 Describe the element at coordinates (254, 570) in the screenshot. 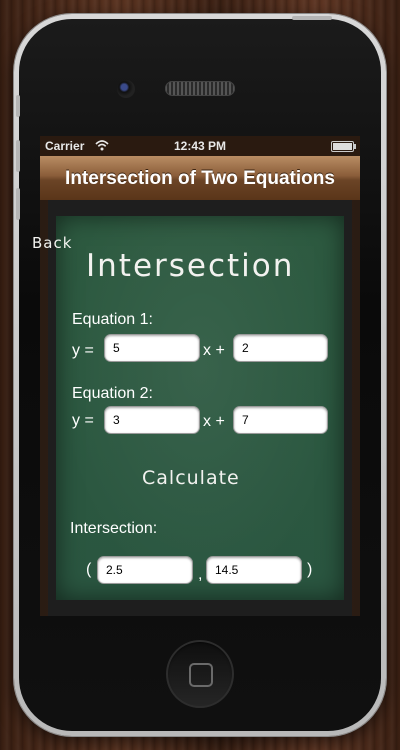

I see `intersection-y-output` at that location.